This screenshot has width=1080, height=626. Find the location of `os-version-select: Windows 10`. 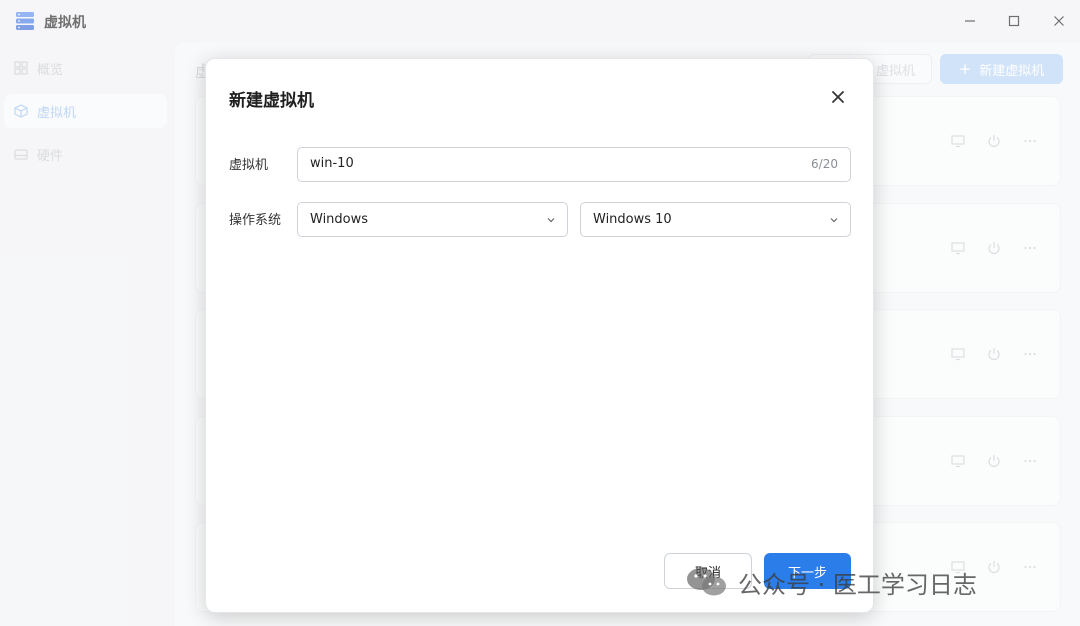

os-version-select: Windows 10 is located at coordinates (715, 219).